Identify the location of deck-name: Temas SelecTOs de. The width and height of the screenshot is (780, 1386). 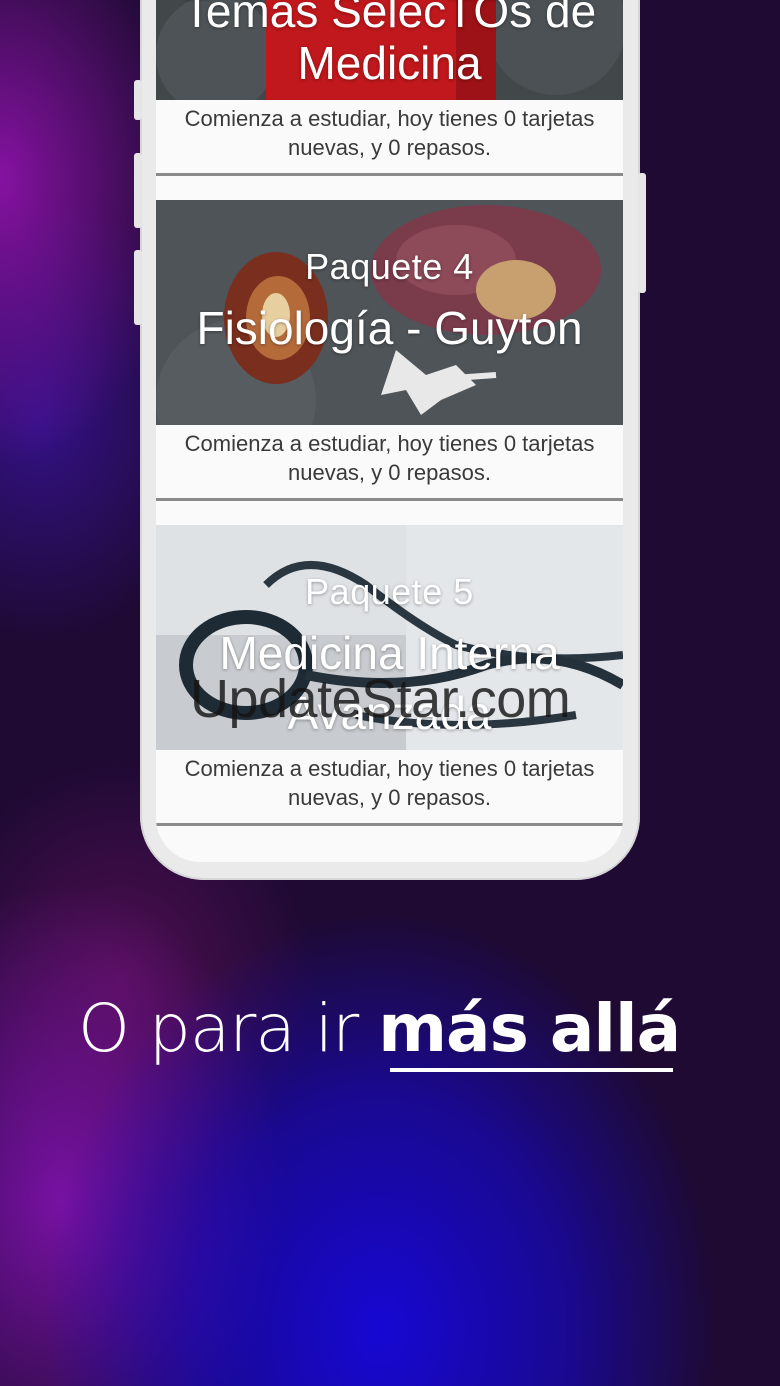
(389, 18).